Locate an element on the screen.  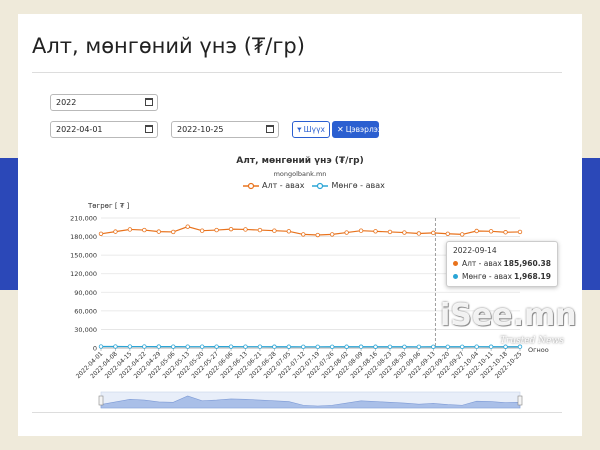
x-axis-label: Огноо is located at coordinates (538, 350).